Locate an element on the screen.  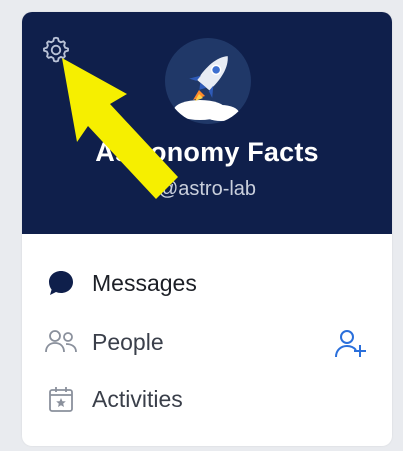
add-person-icon is located at coordinates (350, 344).